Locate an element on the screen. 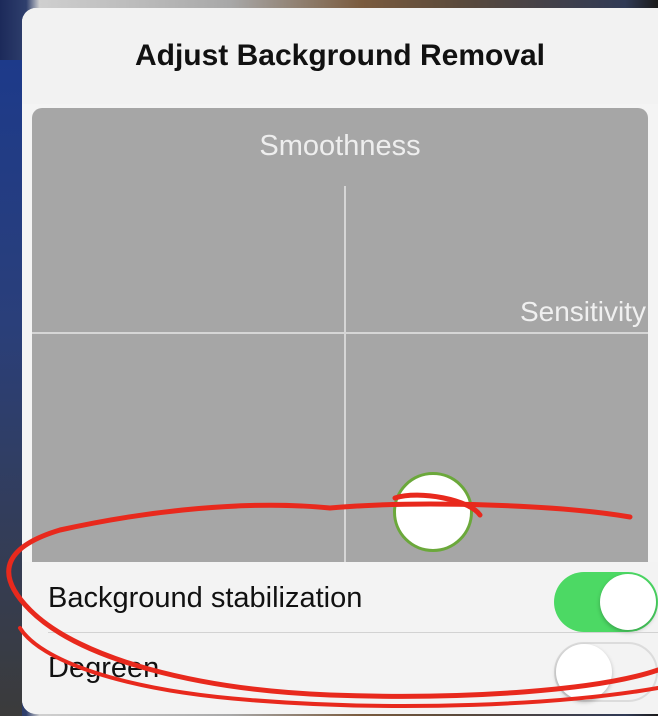 This screenshot has height=716, width=658. dialog-title: Adjust Background Removal is located at coordinates (340, 56).